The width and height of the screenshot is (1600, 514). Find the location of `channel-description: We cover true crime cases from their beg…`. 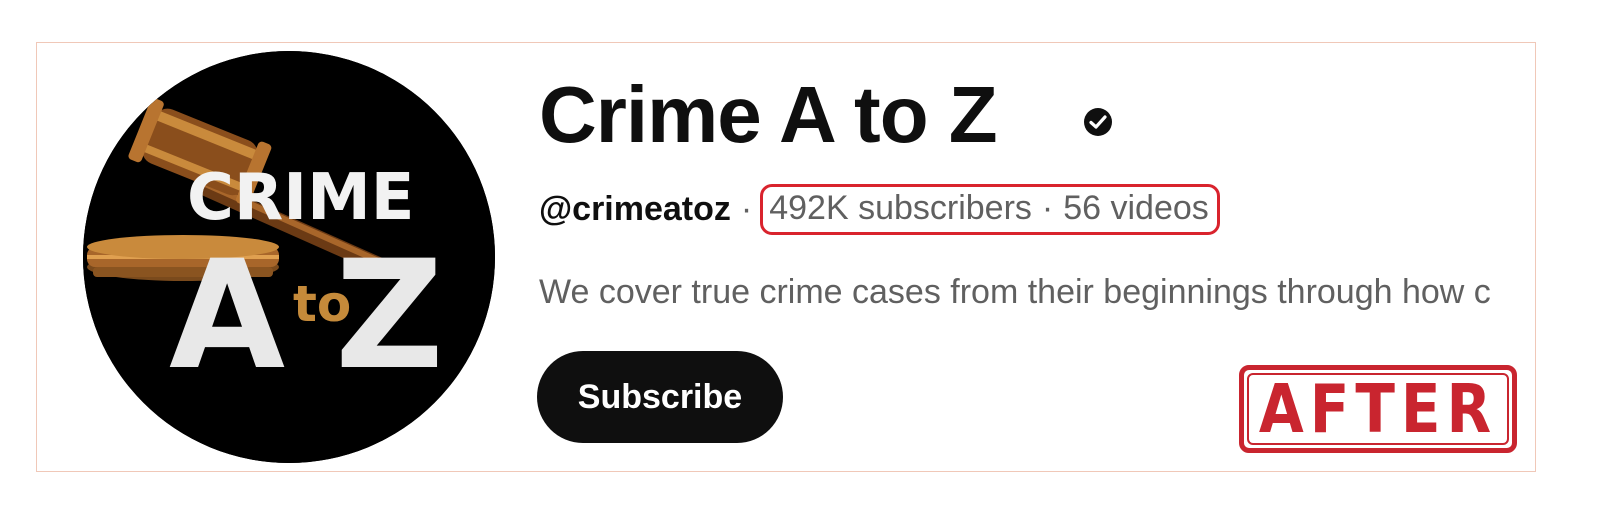

channel-description: We cover true crime cases from their beg… is located at coordinates (1037, 292).